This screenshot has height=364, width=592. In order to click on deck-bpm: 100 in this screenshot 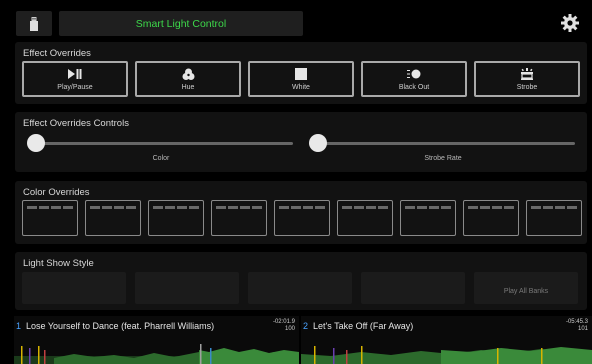, I will do `click(289, 329)`.